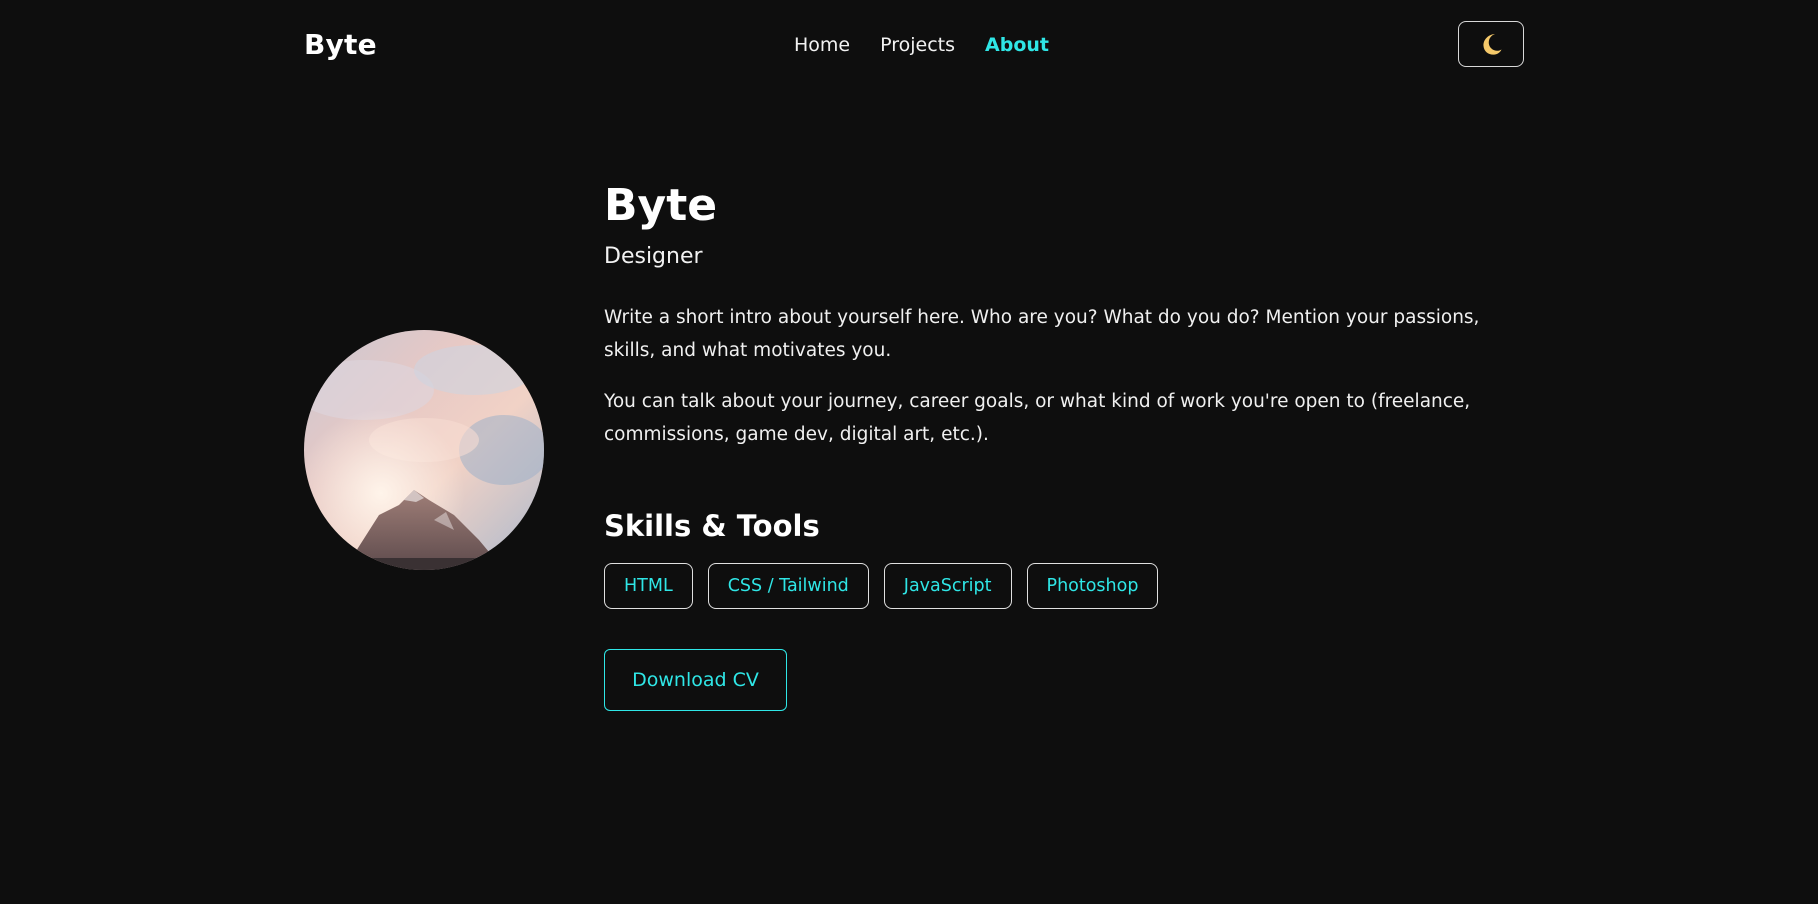  What do you see at coordinates (661, 205) in the screenshot?
I see `page-title: Byte` at bounding box center [661, 205].